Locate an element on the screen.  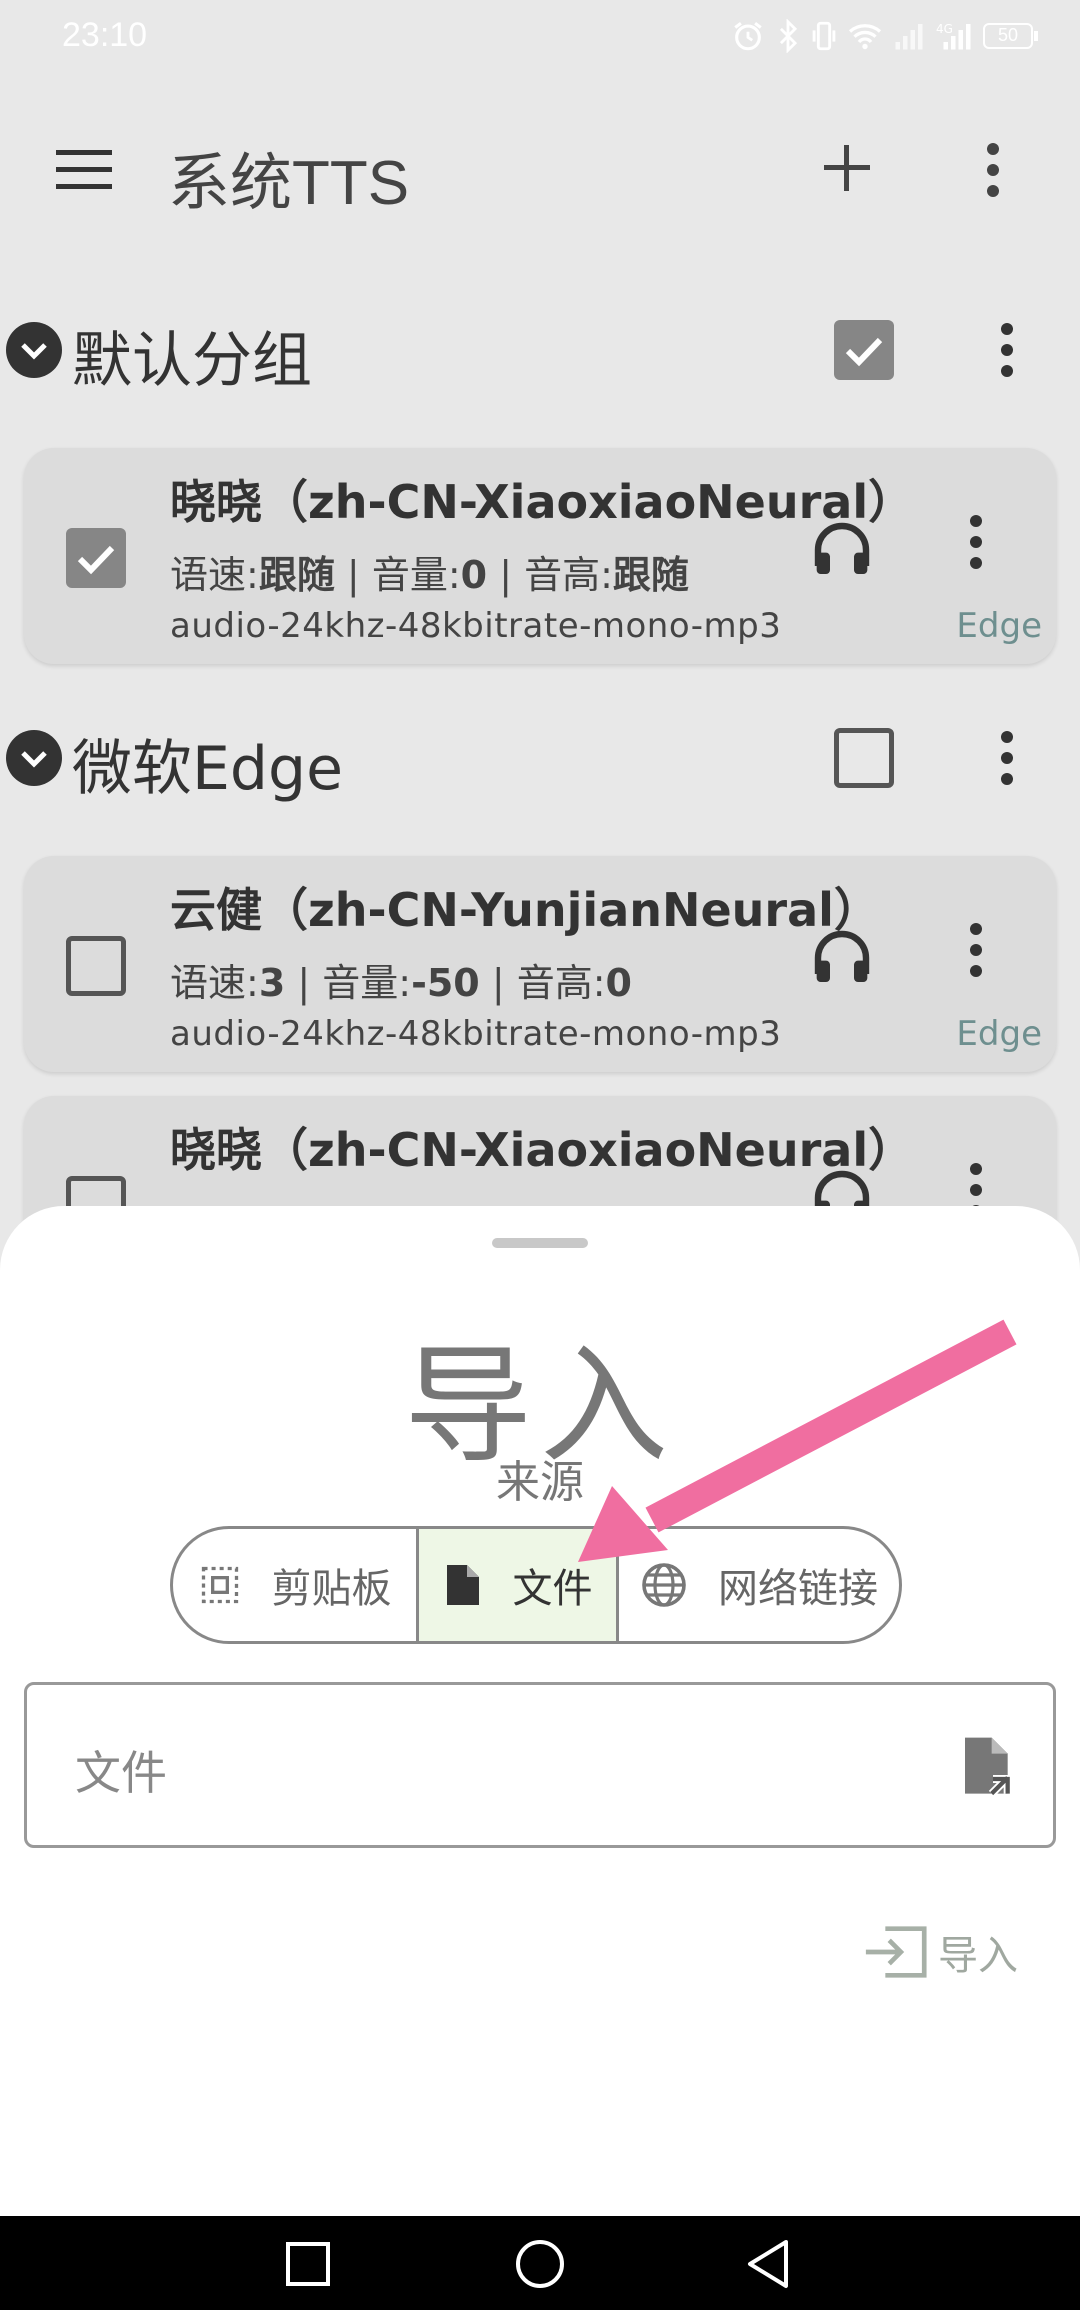
status-time: 23:10 is located at coordinates (105, 35).